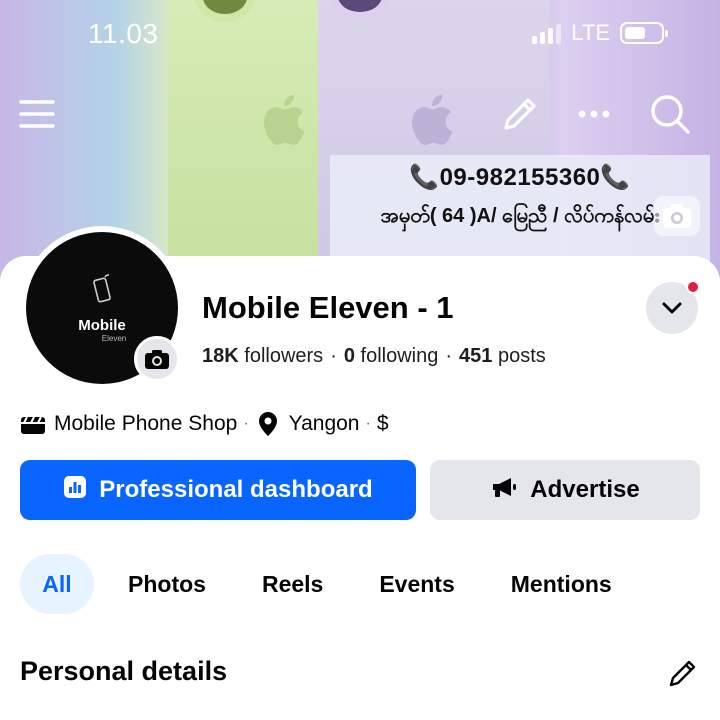  I want to click on posts-stat: 451 posts, so click(502, 356).